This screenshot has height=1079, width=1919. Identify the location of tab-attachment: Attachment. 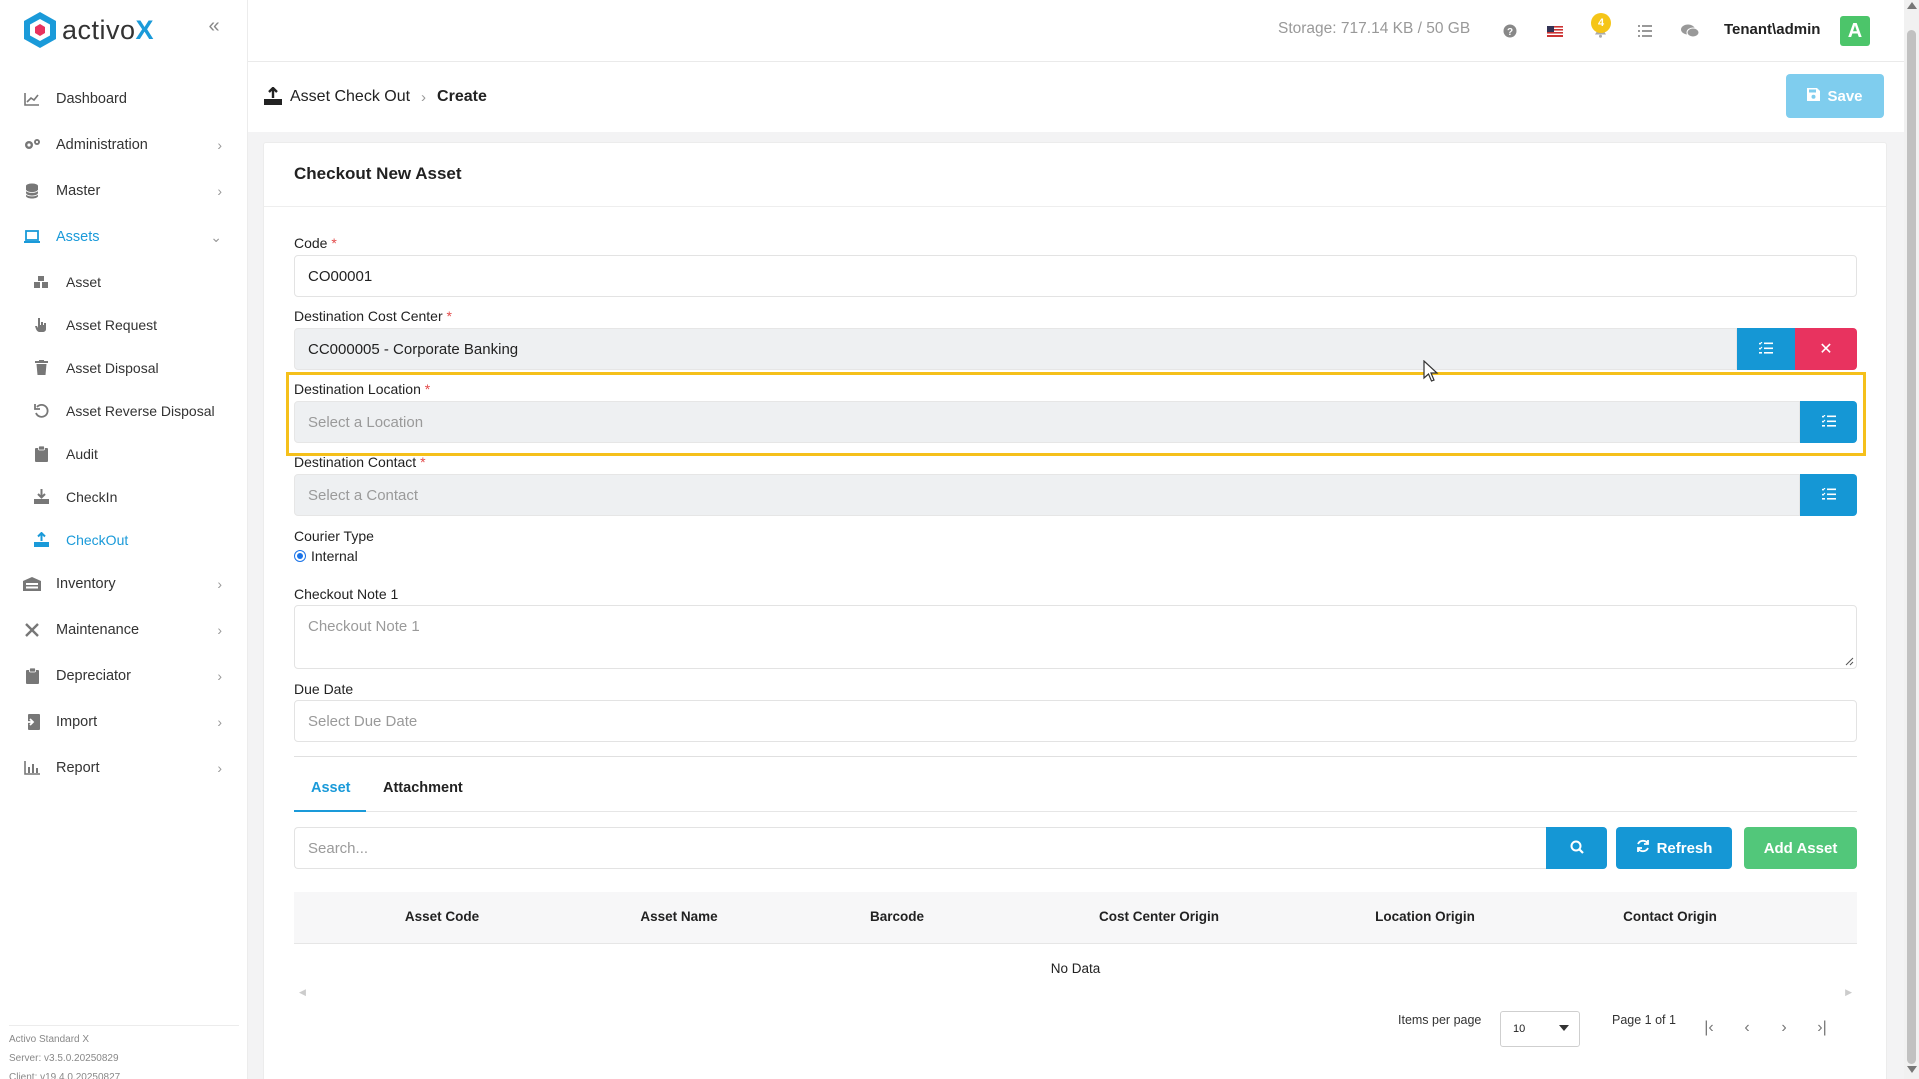
(423, 788).